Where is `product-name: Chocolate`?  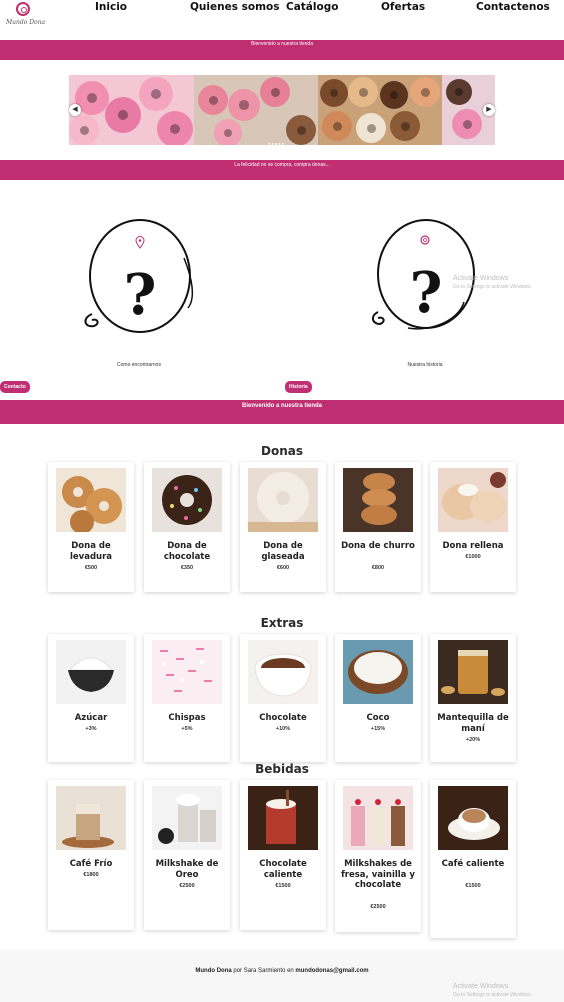 product-name: Chocolate is located at coordinates (283, 718).